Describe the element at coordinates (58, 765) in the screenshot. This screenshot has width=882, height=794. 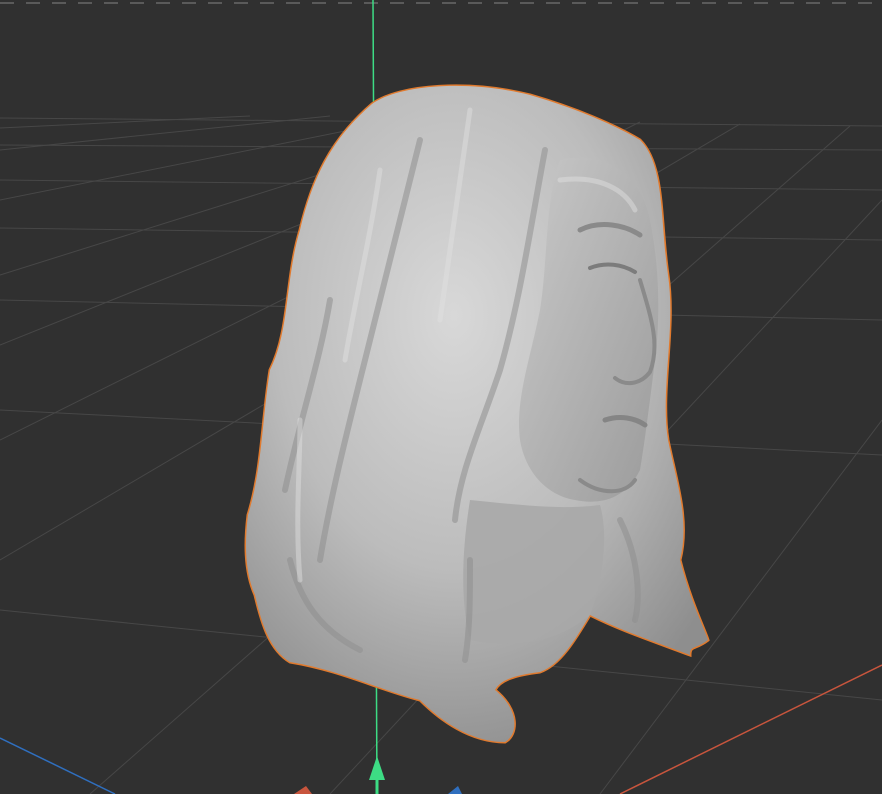
I see `z-axis-line` at that location.